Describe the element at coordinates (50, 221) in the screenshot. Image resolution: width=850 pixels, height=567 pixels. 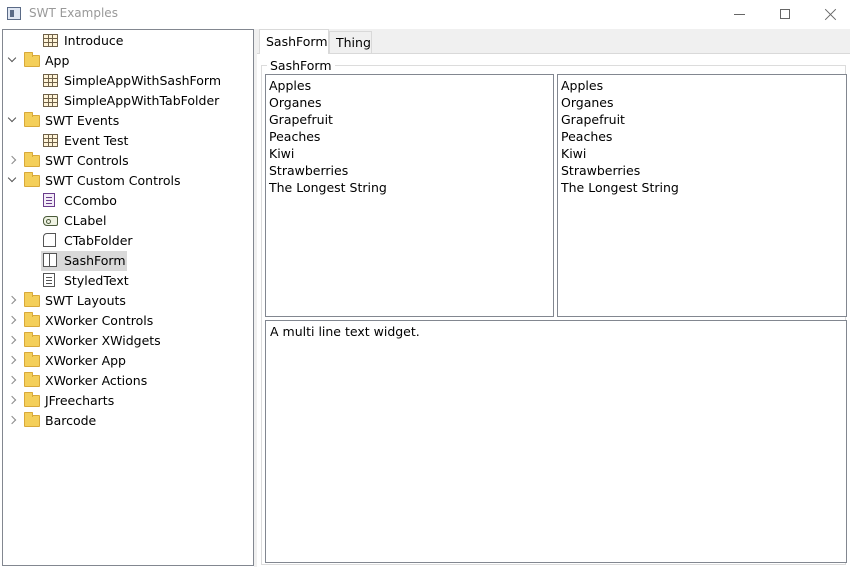
I see `clabel-icon` at that location.